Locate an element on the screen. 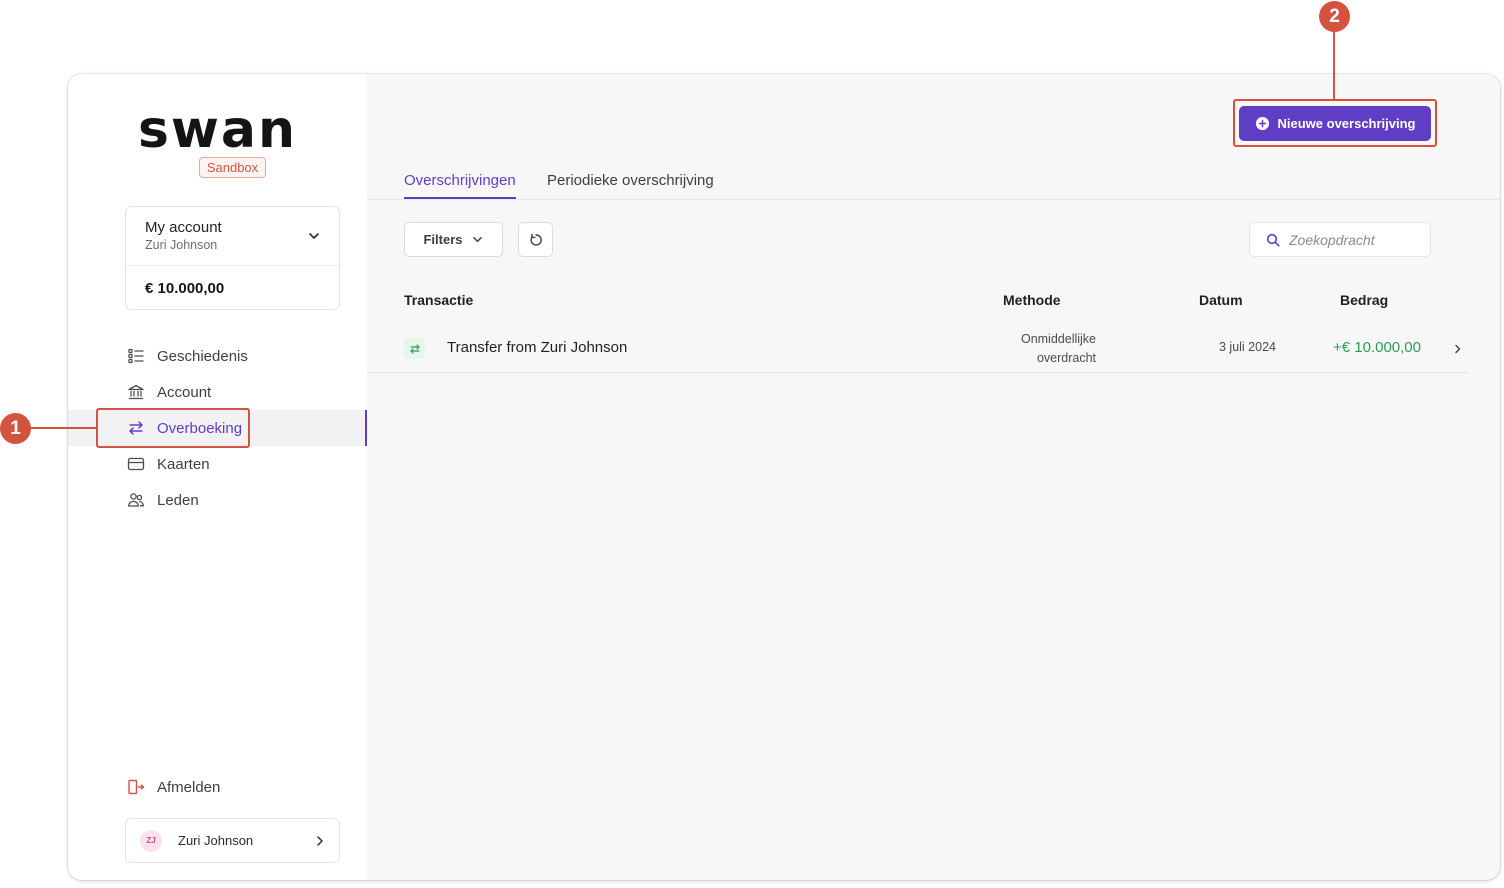  card-icon is located at coordinates (136, 464).